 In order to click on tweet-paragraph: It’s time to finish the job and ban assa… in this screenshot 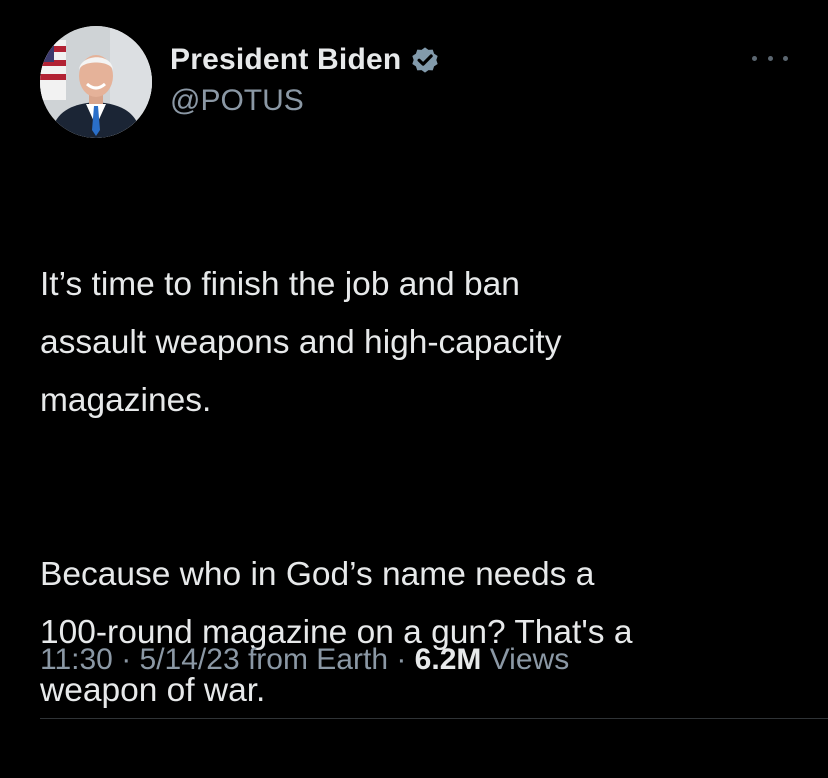, I will do `click(301, 342)`.